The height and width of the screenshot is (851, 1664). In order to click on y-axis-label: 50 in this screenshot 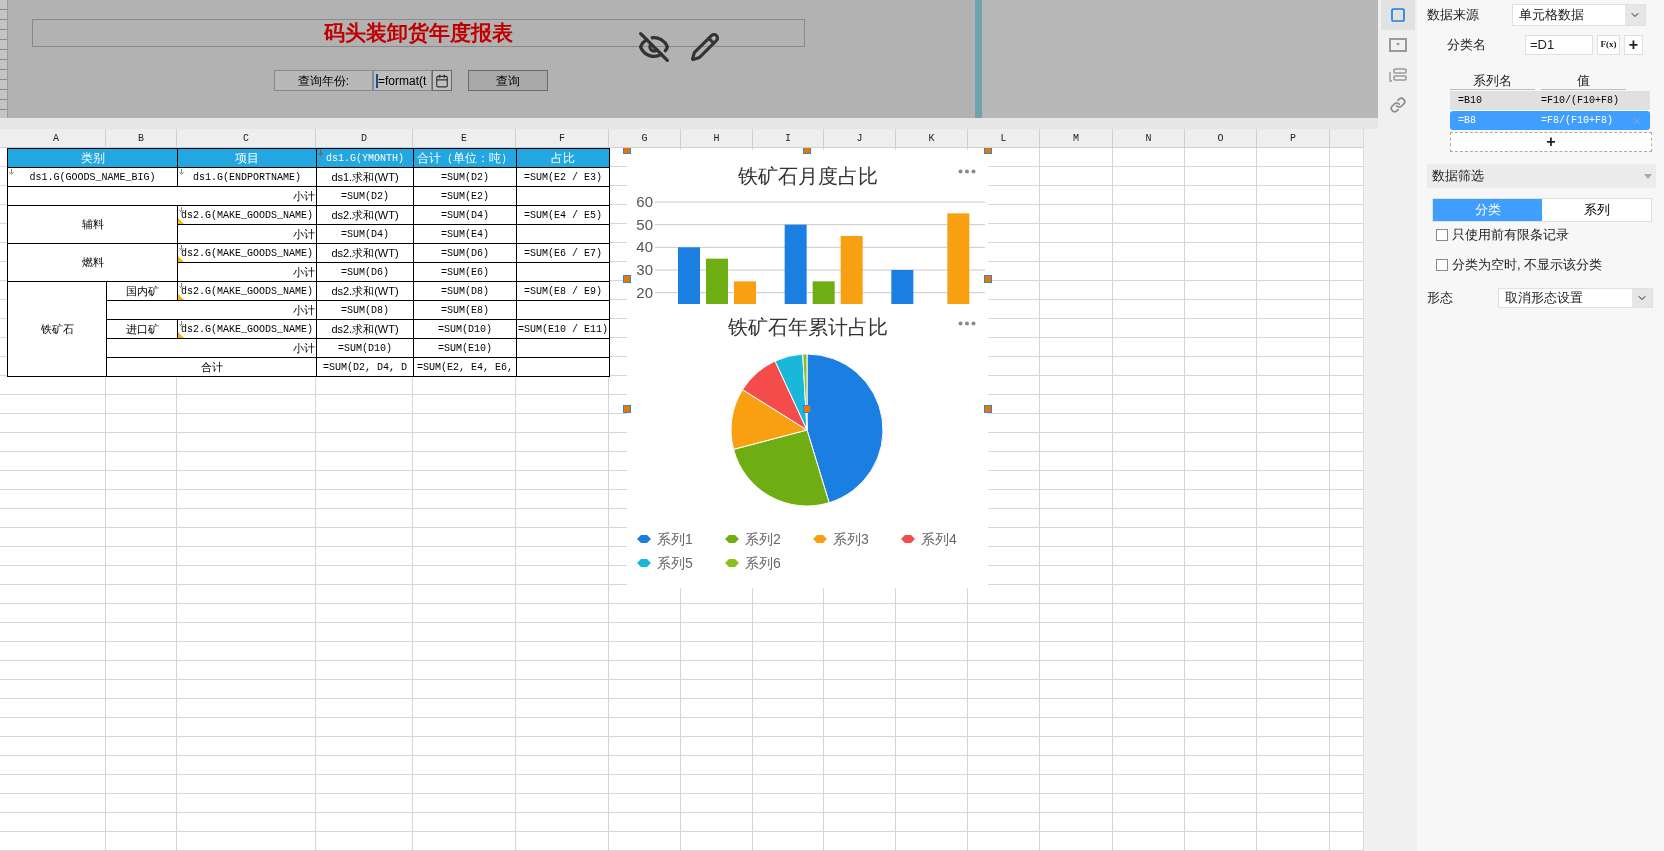, I will do `click(644, 224)`.